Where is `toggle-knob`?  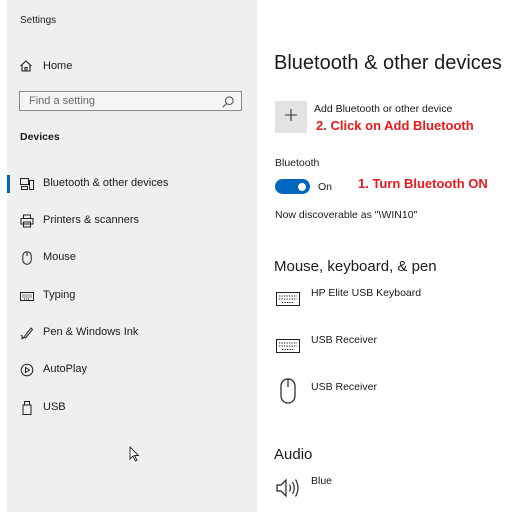 toggle-knob is located at coordinates (302, 186).